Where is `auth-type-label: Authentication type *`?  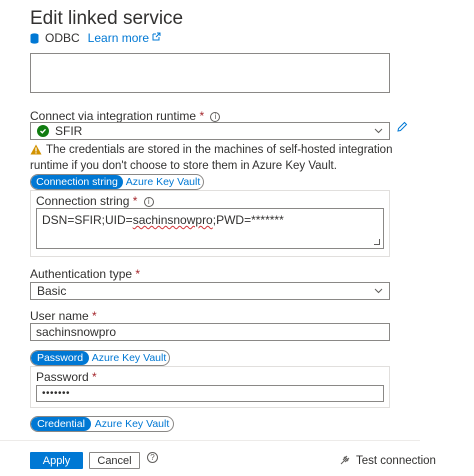 auth-type-label: Authentication type * is located at coordinates (85, 274).